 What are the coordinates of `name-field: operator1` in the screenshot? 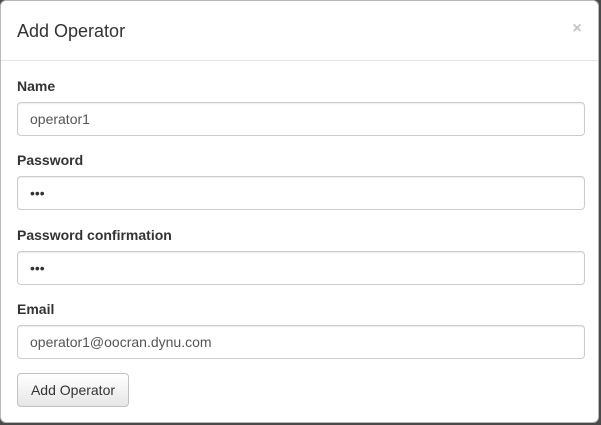 It's located at (301, 119).